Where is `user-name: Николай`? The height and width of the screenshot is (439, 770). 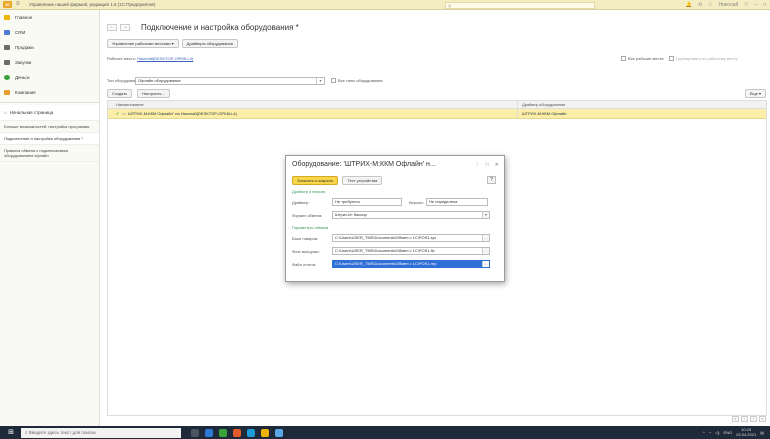
user-name: Николай is located at coordinates (729, 5).